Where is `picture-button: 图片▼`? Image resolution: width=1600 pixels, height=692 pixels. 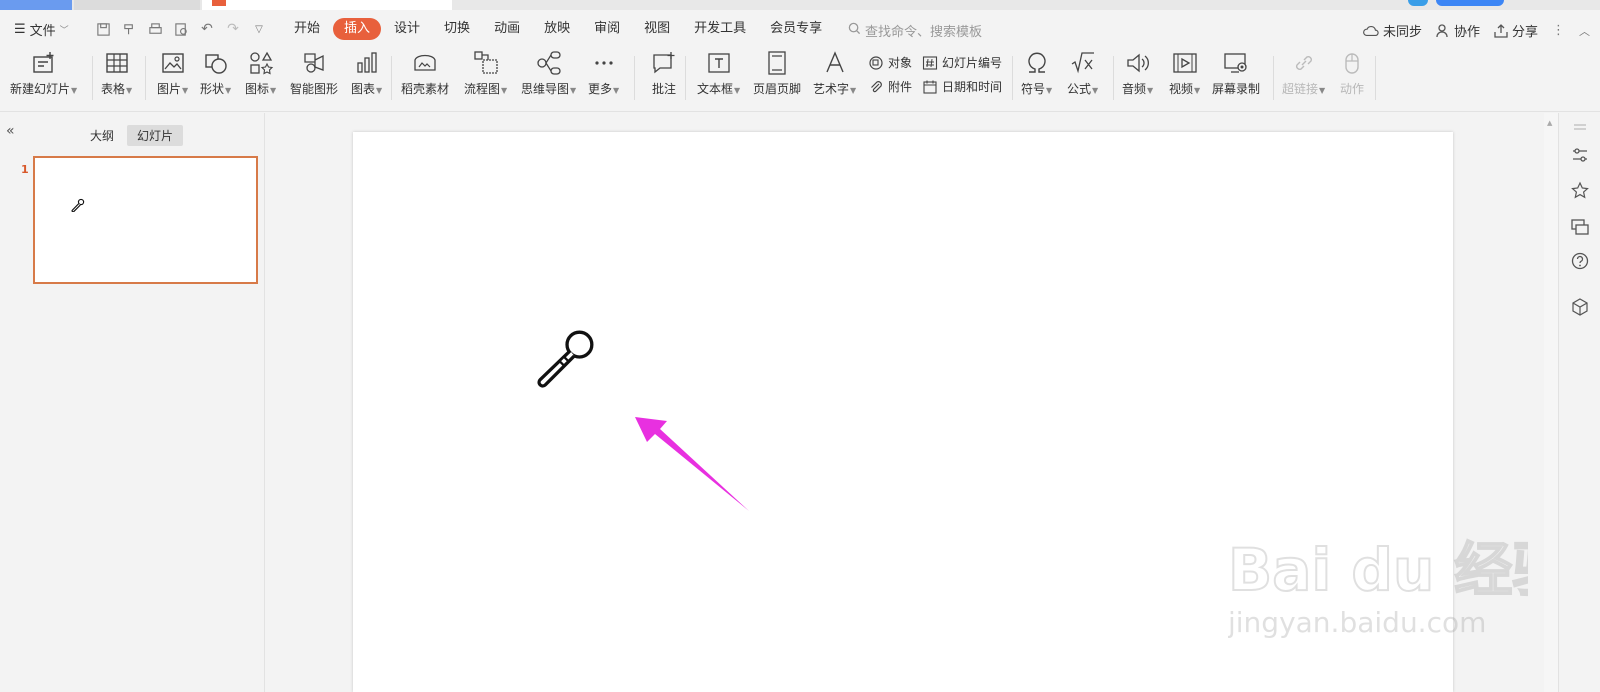
picture-button: 图片▼ is located at coordinates (172, 73).